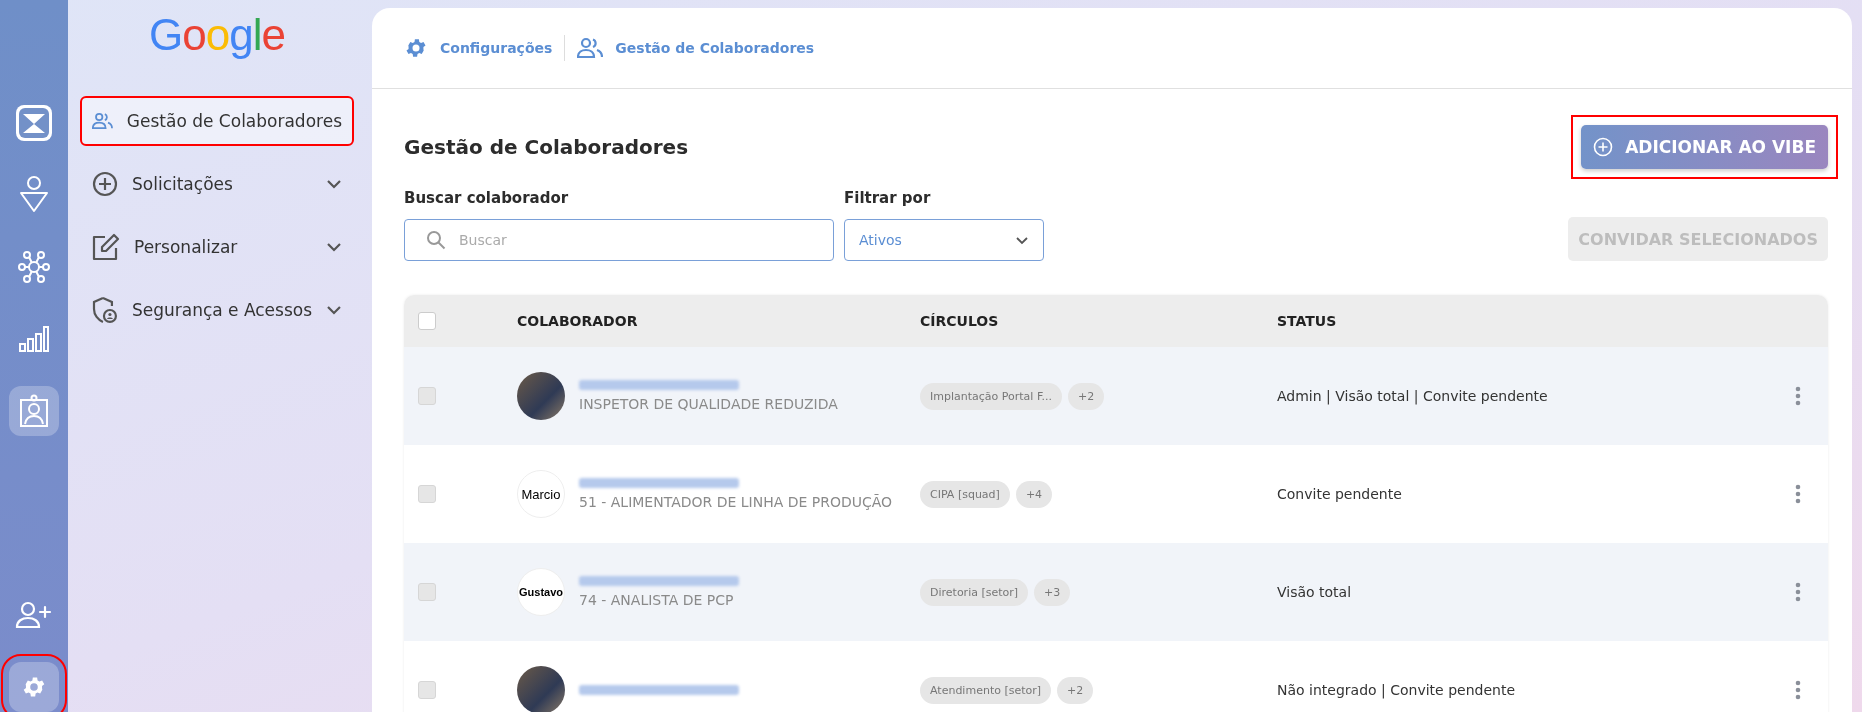  I want to click on job-title: 51 - ALIMENTADOR DE LINHA DE PRODUÇÃO, so click(736, 502).